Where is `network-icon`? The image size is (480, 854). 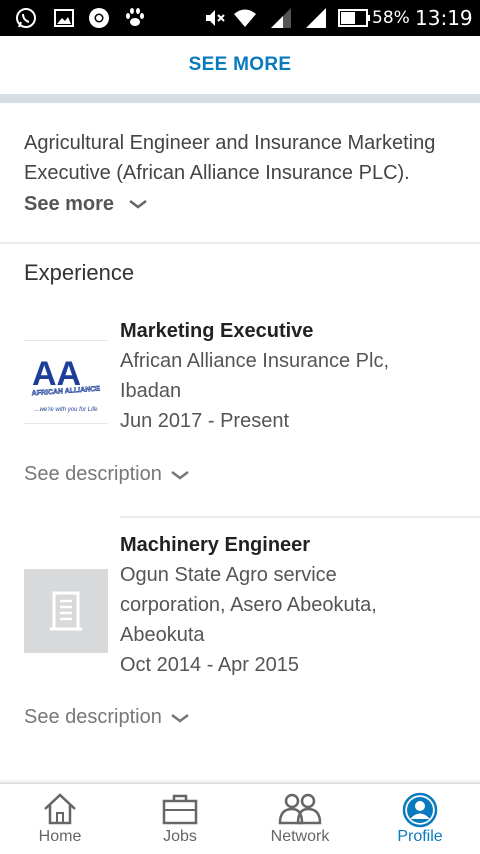
network-icon is located at coordinates (300, 809).